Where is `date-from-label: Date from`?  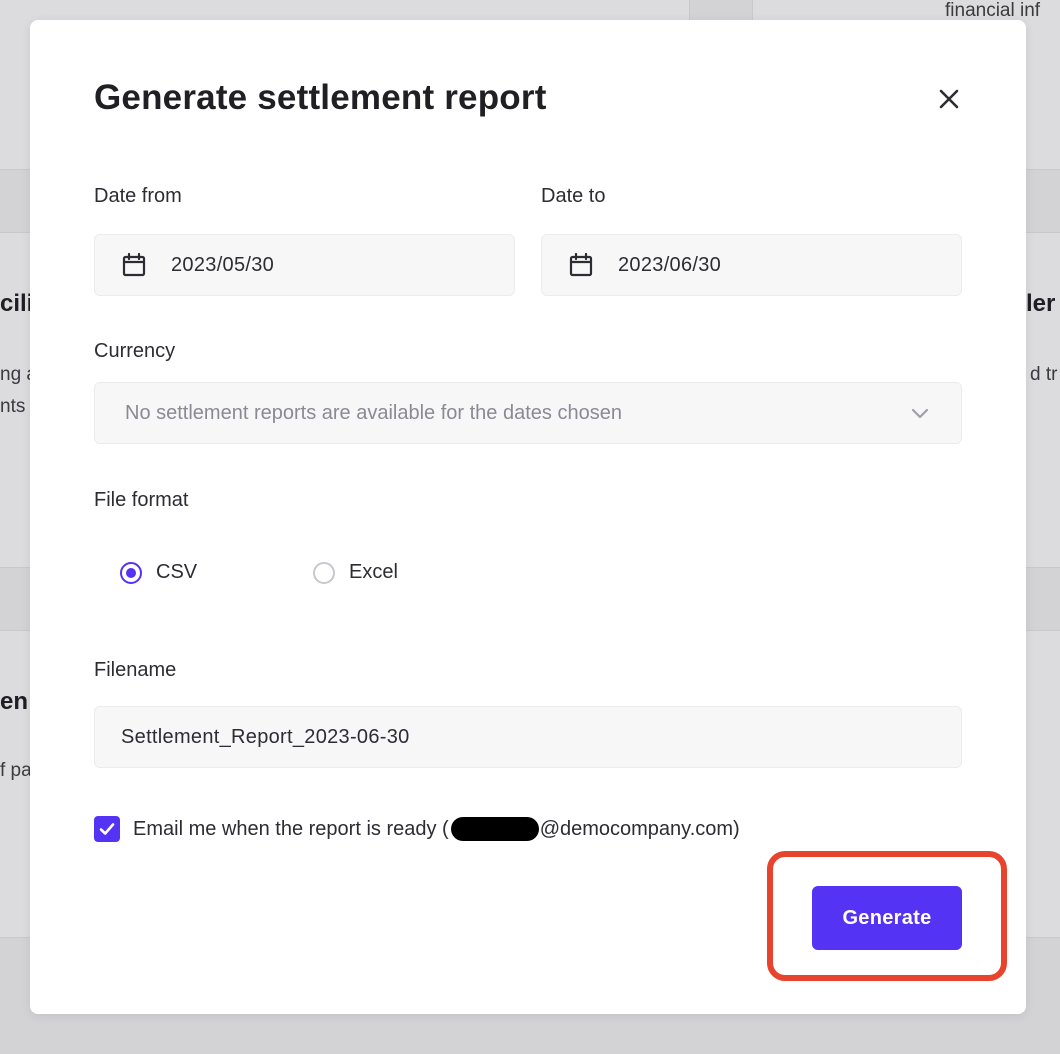 date-from-label: Date from is located at coordinates (138, 196).